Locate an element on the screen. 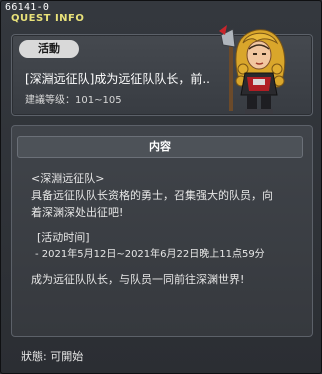 The height and width of the screenshot is (374, 322). event-time-label: [活动时间] is located at coordinates (63, 237).